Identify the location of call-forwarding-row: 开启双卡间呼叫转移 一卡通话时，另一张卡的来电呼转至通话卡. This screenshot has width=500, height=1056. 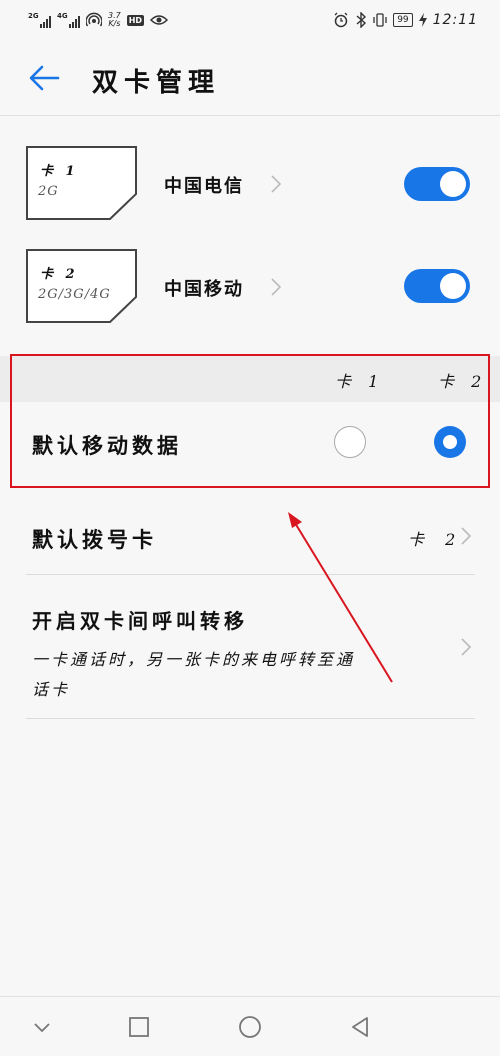
(250, 647).